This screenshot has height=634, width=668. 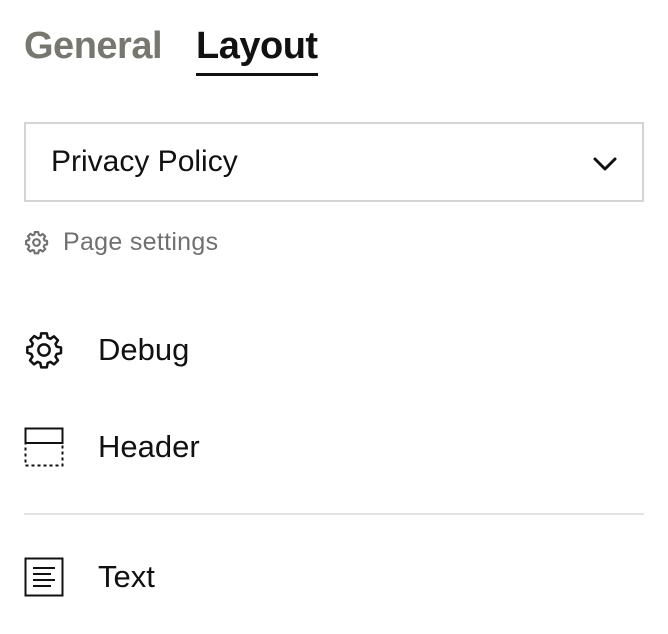 I want to click on page-select-value: Privacy Policy, so click(x=144, y=161).